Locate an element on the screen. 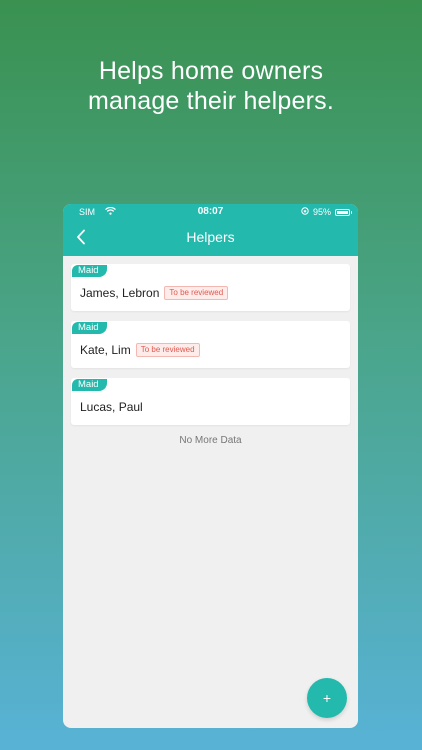 The width and height of the screenshot is (422, 750). nav-bar: Helpers is located at coordinates (210, 238).